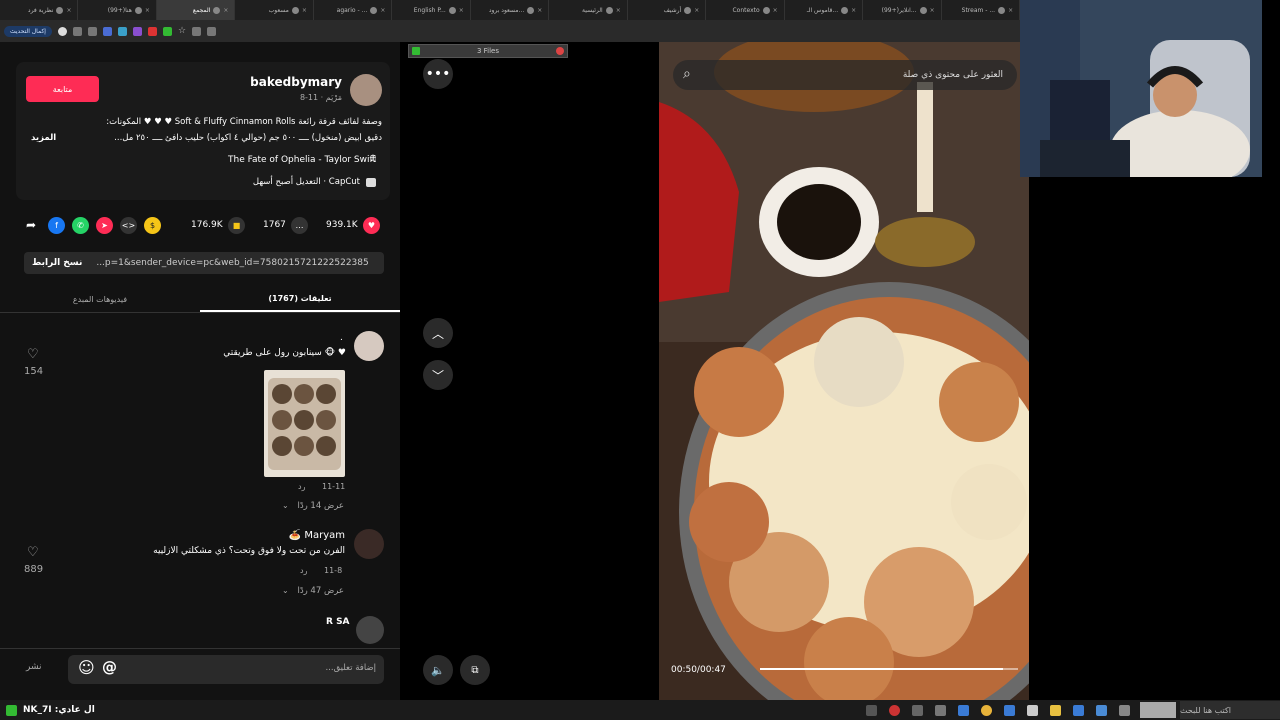 This screenshot has width=1280, height=720. What do you see at coordinates (431, 10) in the screenshot?
I see `browser-tab: English P... ×` at bounding box center [431, 10].